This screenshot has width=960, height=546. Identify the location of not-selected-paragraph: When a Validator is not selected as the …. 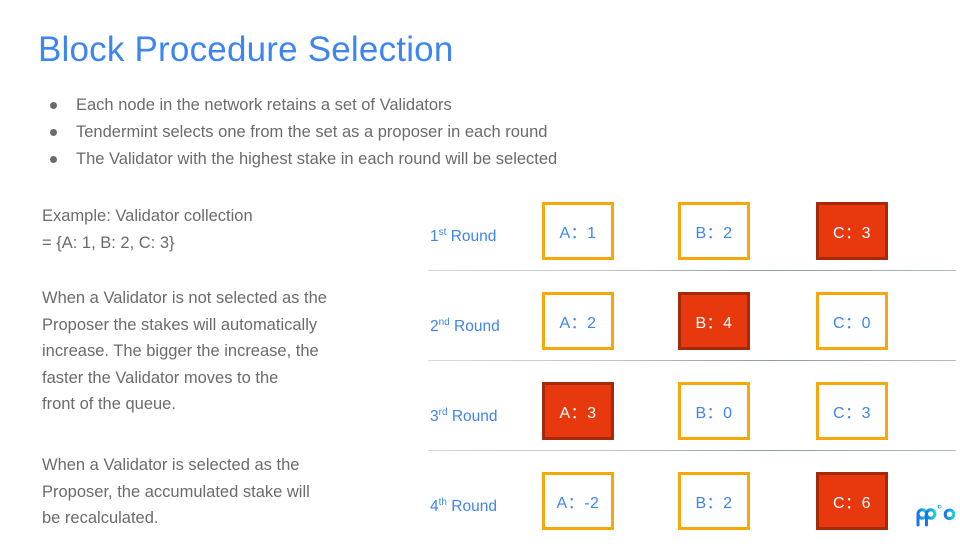
(222, 351).